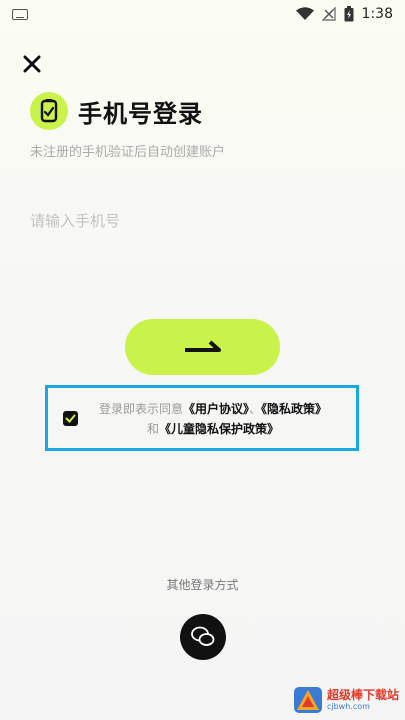  What do you see at coordinates (49, 111) in the screenshot?
I see `phone-logo-icon` at bounding box center [49, 111].